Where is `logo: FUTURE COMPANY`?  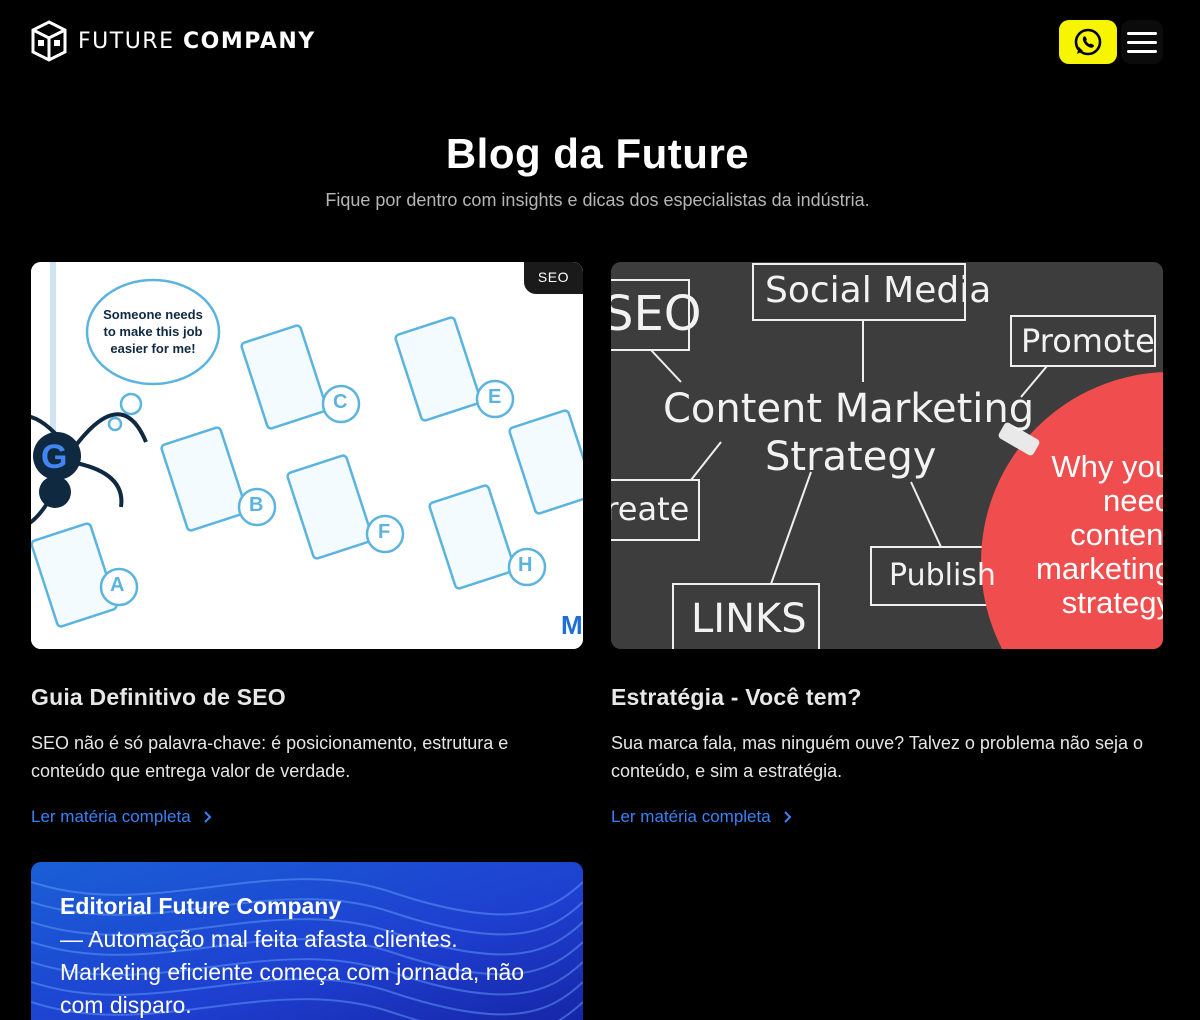
logo: FUTURE COMPANY is located at coordinates (173, 41).